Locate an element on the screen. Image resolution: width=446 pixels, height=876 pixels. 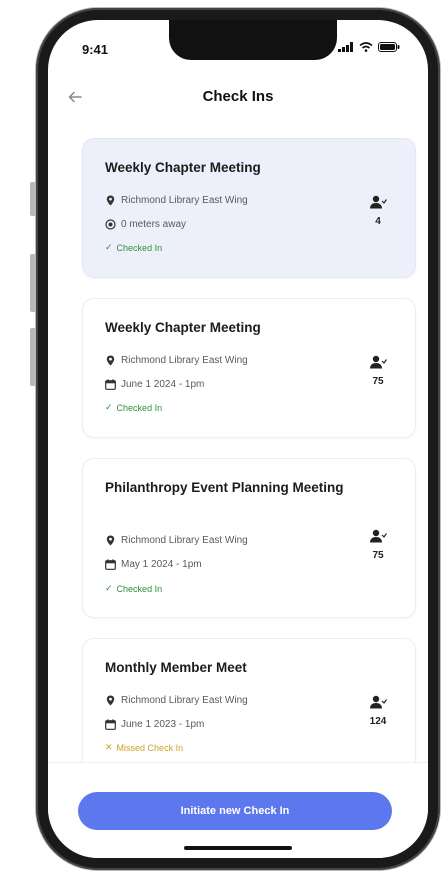
attendee-number: 124 is located at coordinates (378, 721).